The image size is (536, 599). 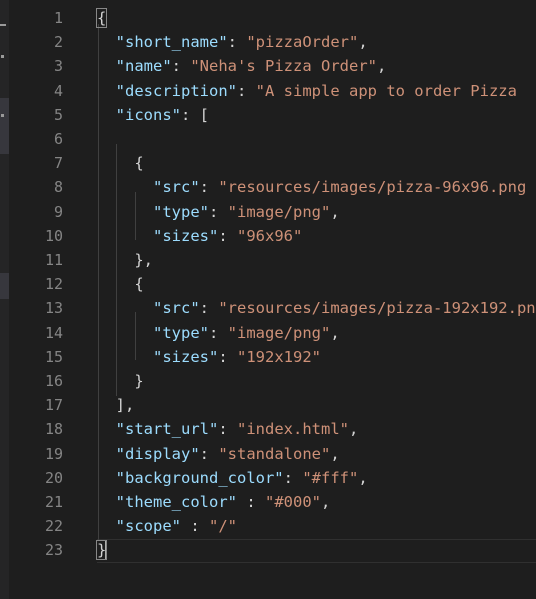 What do you see at coordinates (37, 299) in the screenshot?
I see `line-number-gutter: 1 2 3 4 5 6 7 8 9 10 11 12 13 14 15 16 17 18 19 20 21 22 23` at bounding box center [37, 299].